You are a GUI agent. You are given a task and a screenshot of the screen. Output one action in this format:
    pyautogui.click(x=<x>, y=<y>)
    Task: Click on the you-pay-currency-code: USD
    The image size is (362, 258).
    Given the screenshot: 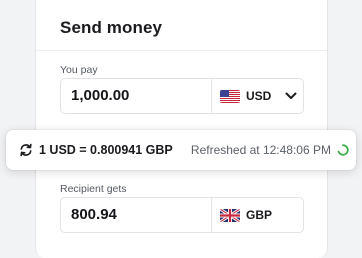 What is the action you would take?
    pyautogui.click(x=259, y=96)
    